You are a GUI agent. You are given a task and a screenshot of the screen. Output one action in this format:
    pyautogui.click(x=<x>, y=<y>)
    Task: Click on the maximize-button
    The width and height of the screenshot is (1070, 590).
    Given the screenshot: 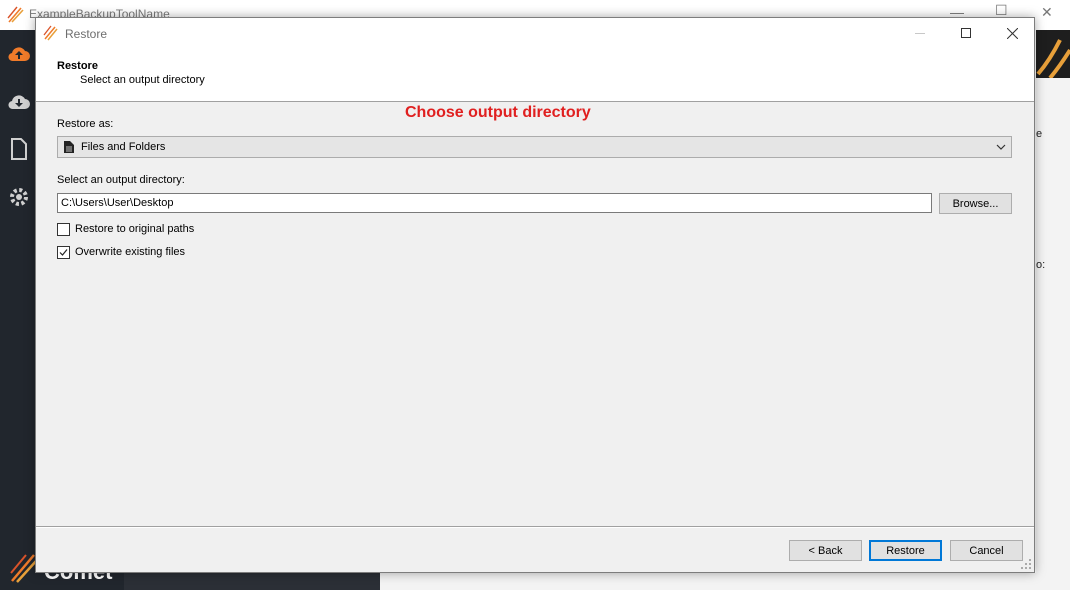 What is the action you would take?
    pyautogui.click(x=966, y=33)
    